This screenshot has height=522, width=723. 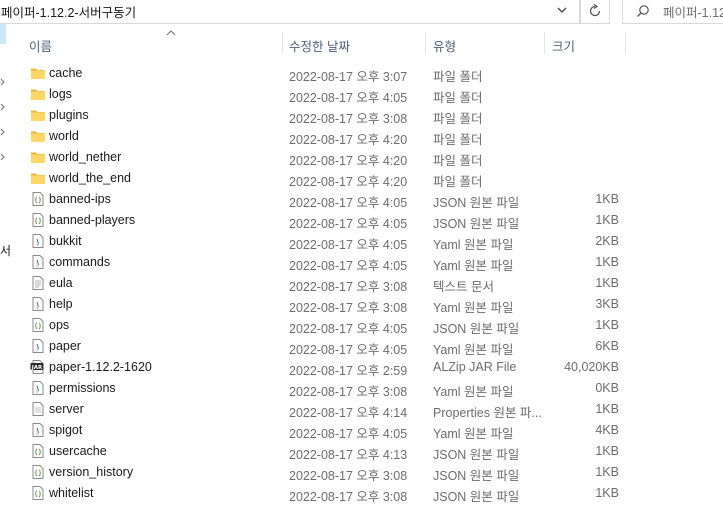 I want to click on file-row: whitelist 2022-08-17 오후 3:08 JSON 원본 파일 1KB, so click(x=361, y=493).